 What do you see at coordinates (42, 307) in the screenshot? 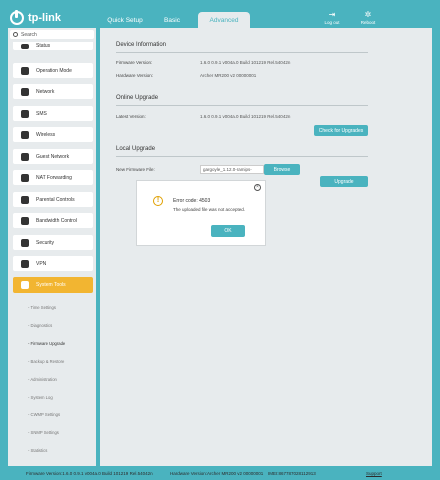
I see `subitem-time-settings: - Time Settings` at bounding box center [42, 307].